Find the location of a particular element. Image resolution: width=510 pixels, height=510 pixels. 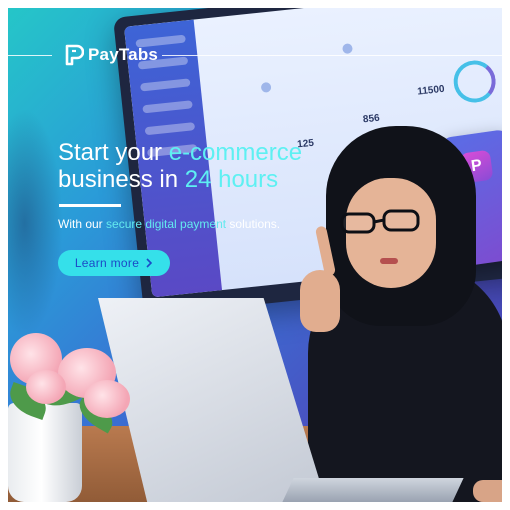

headline-text: business in is located at coordinates (121, 179).